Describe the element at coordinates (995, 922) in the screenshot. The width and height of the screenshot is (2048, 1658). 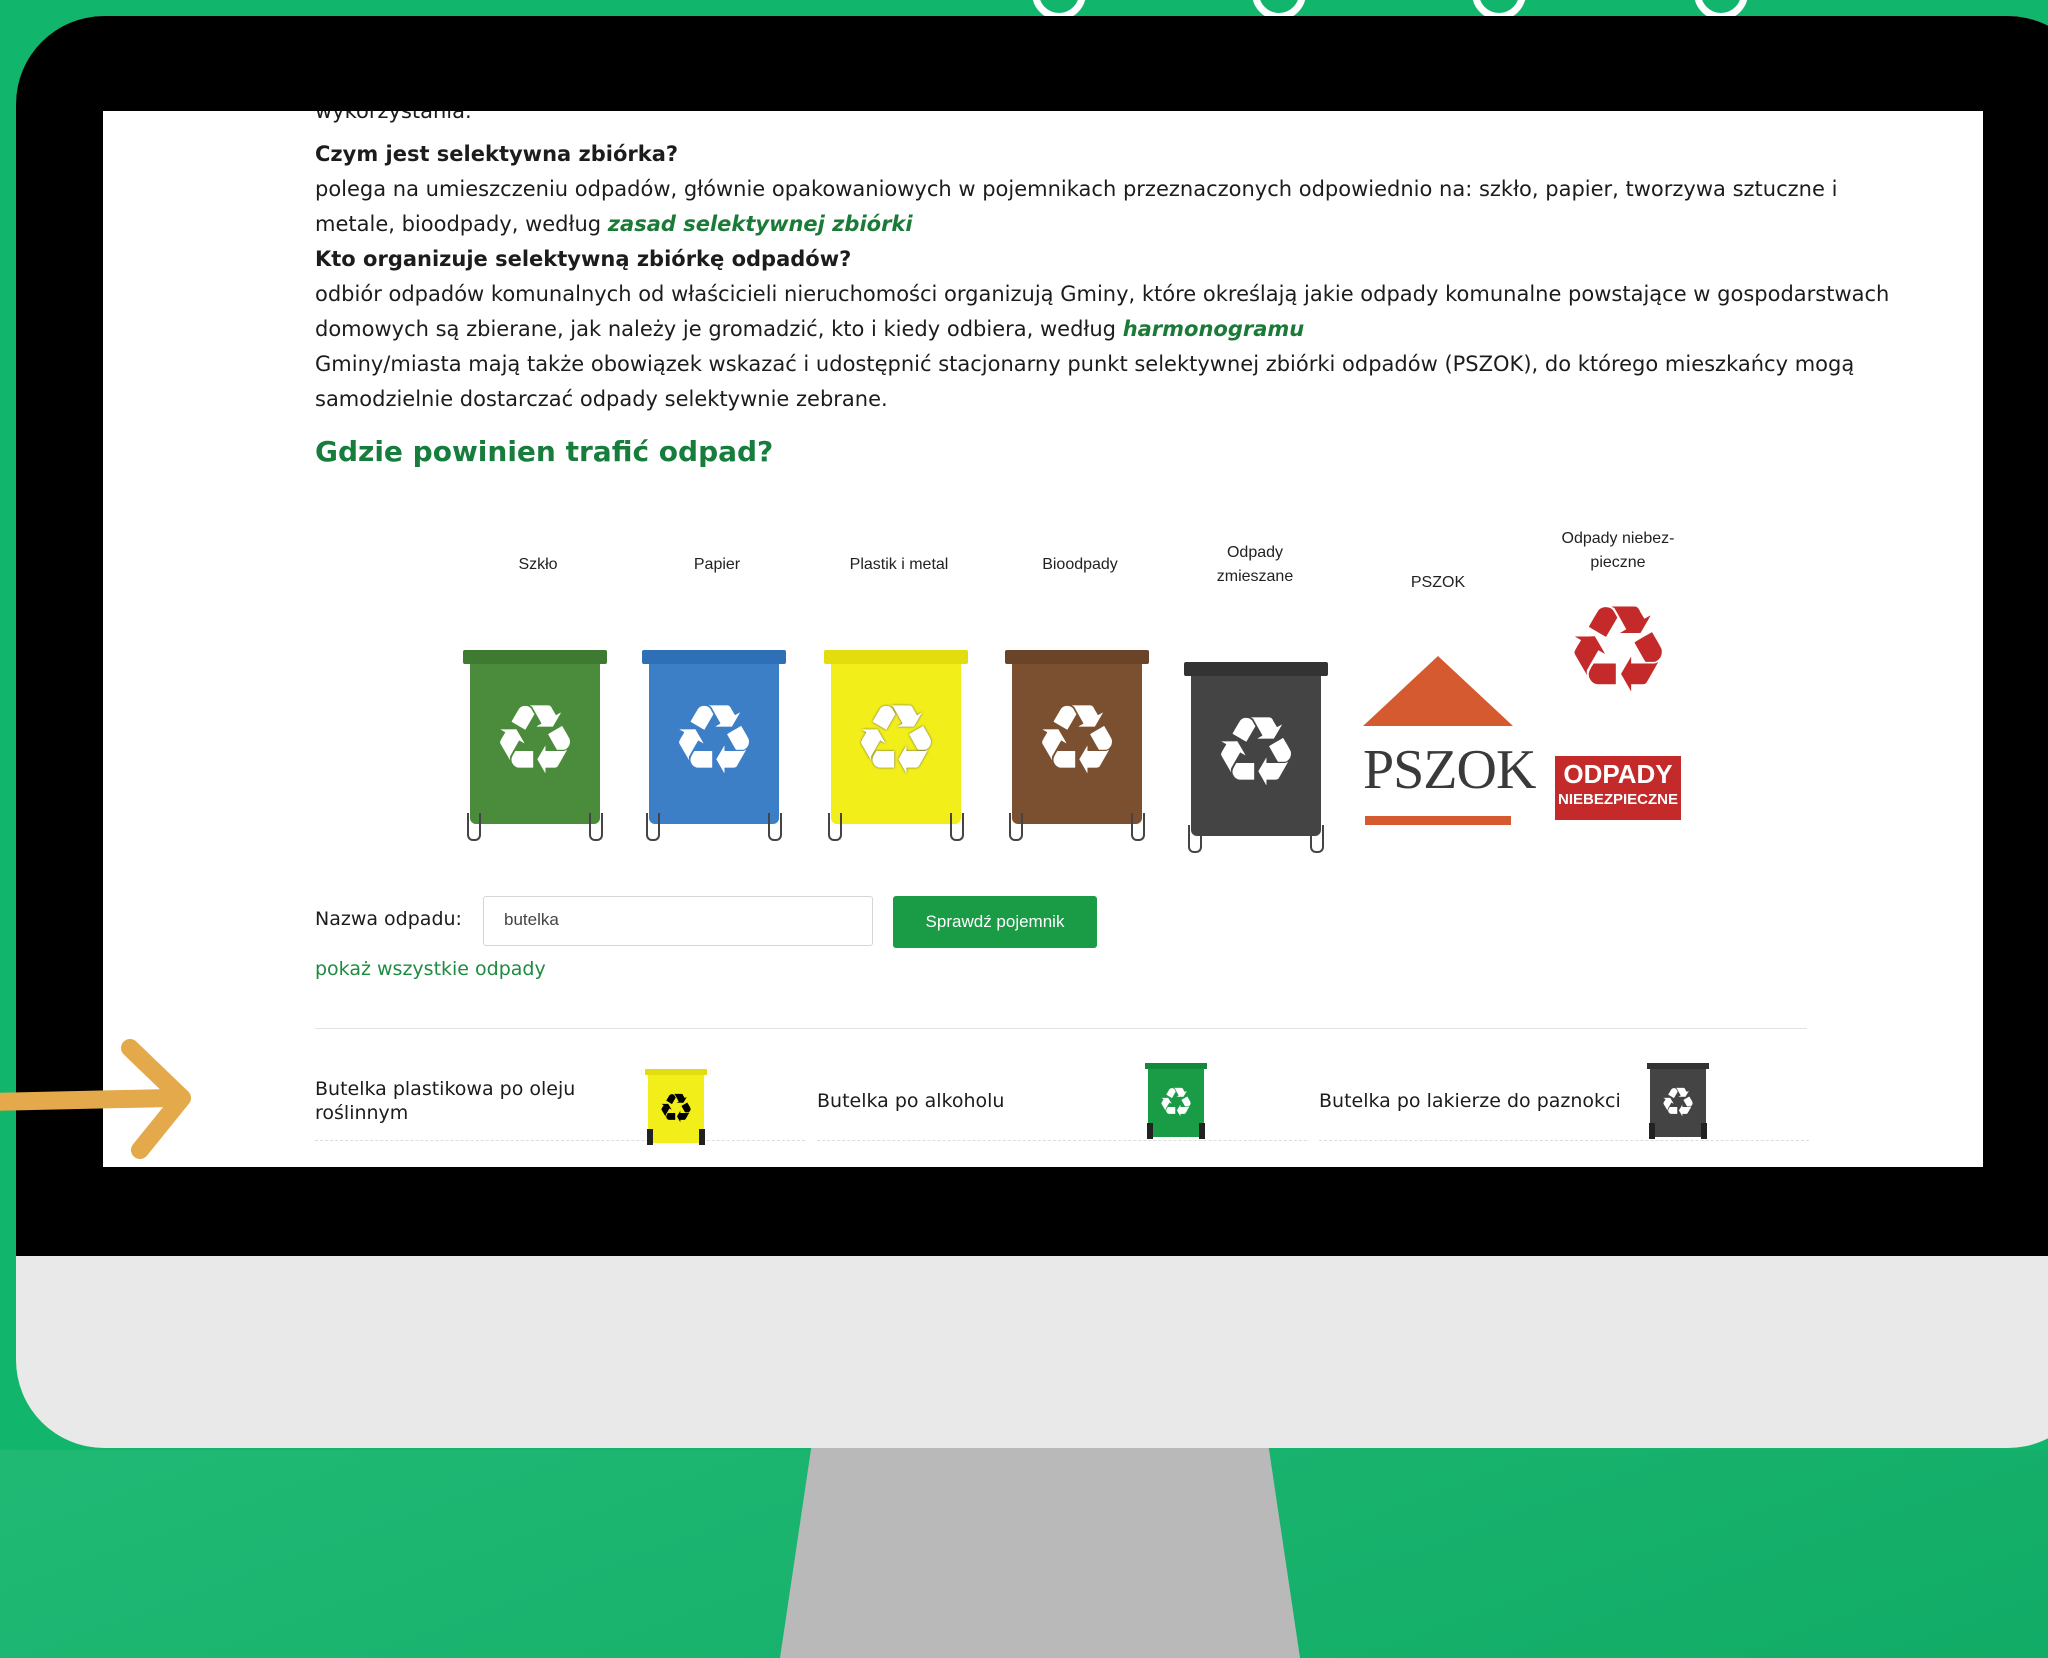
I see `check-bin-button: Sprawdź pojemnik` at that location.